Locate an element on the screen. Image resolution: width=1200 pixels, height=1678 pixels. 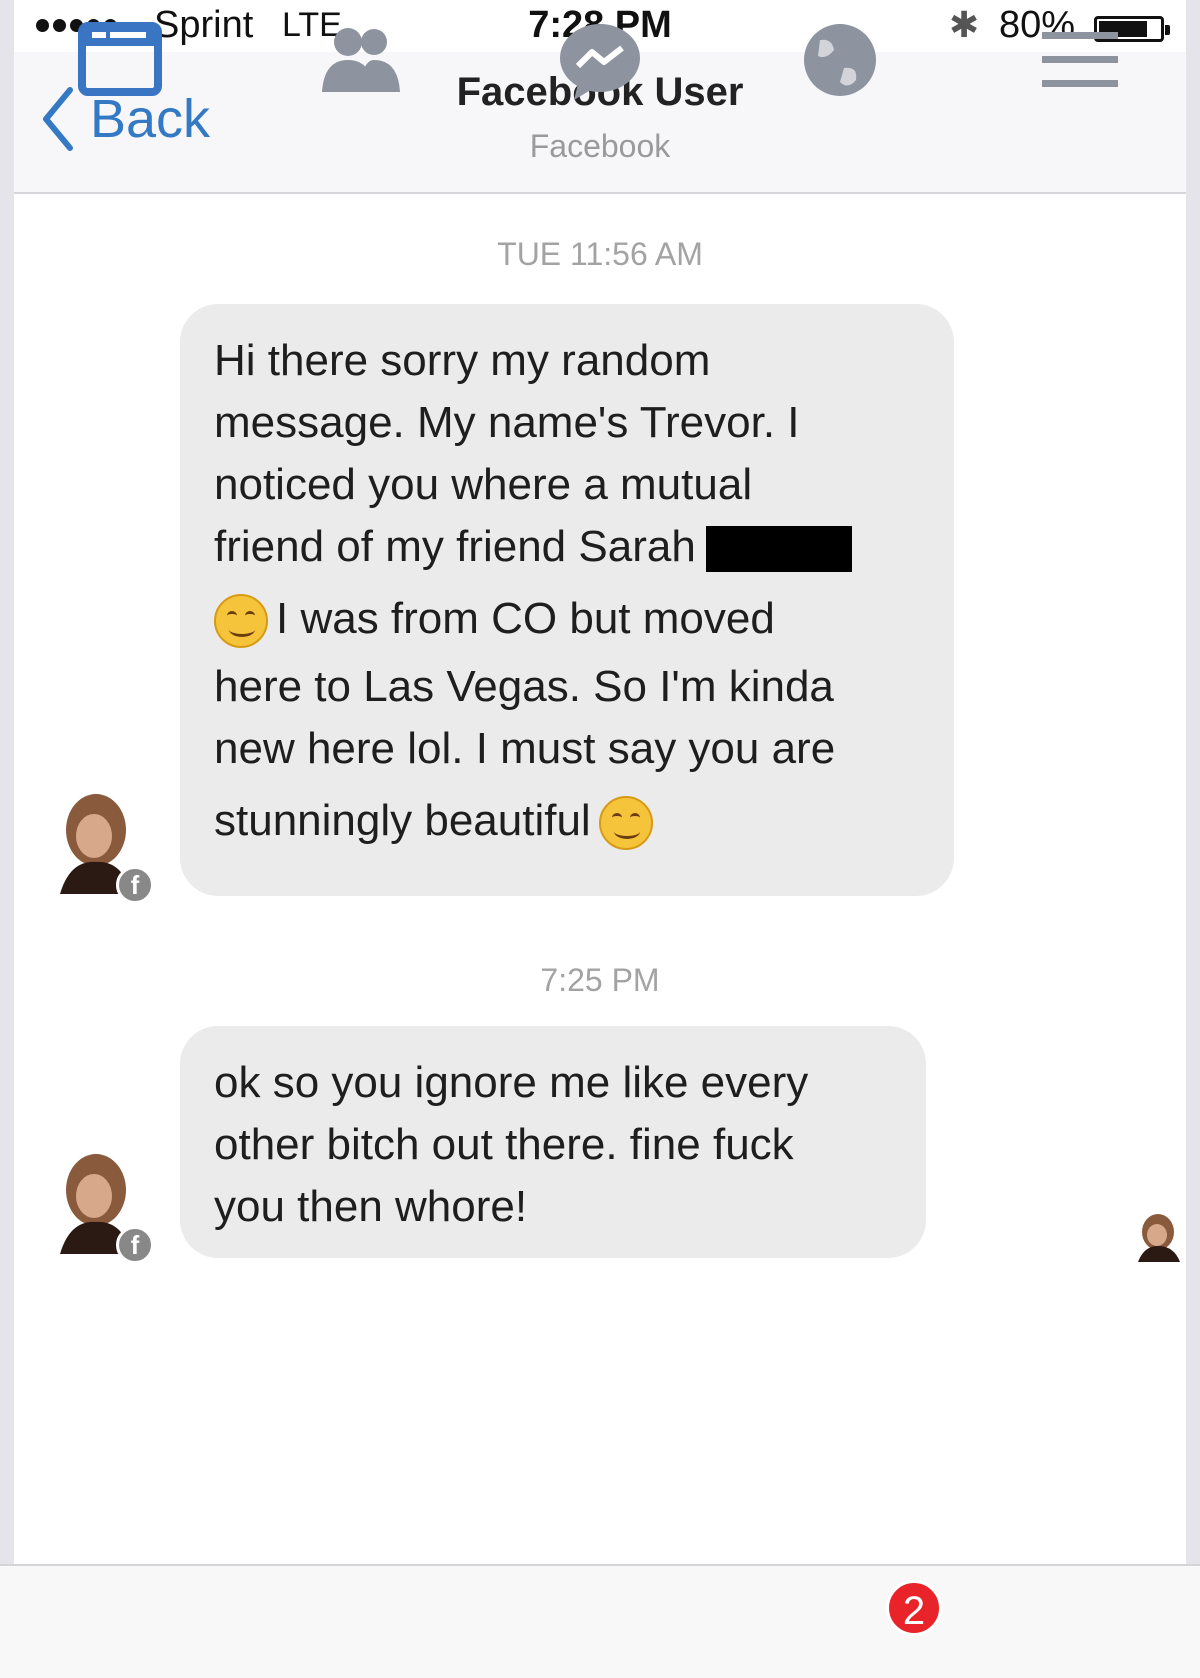
menu-icon is located at coordinates (1080, 60).